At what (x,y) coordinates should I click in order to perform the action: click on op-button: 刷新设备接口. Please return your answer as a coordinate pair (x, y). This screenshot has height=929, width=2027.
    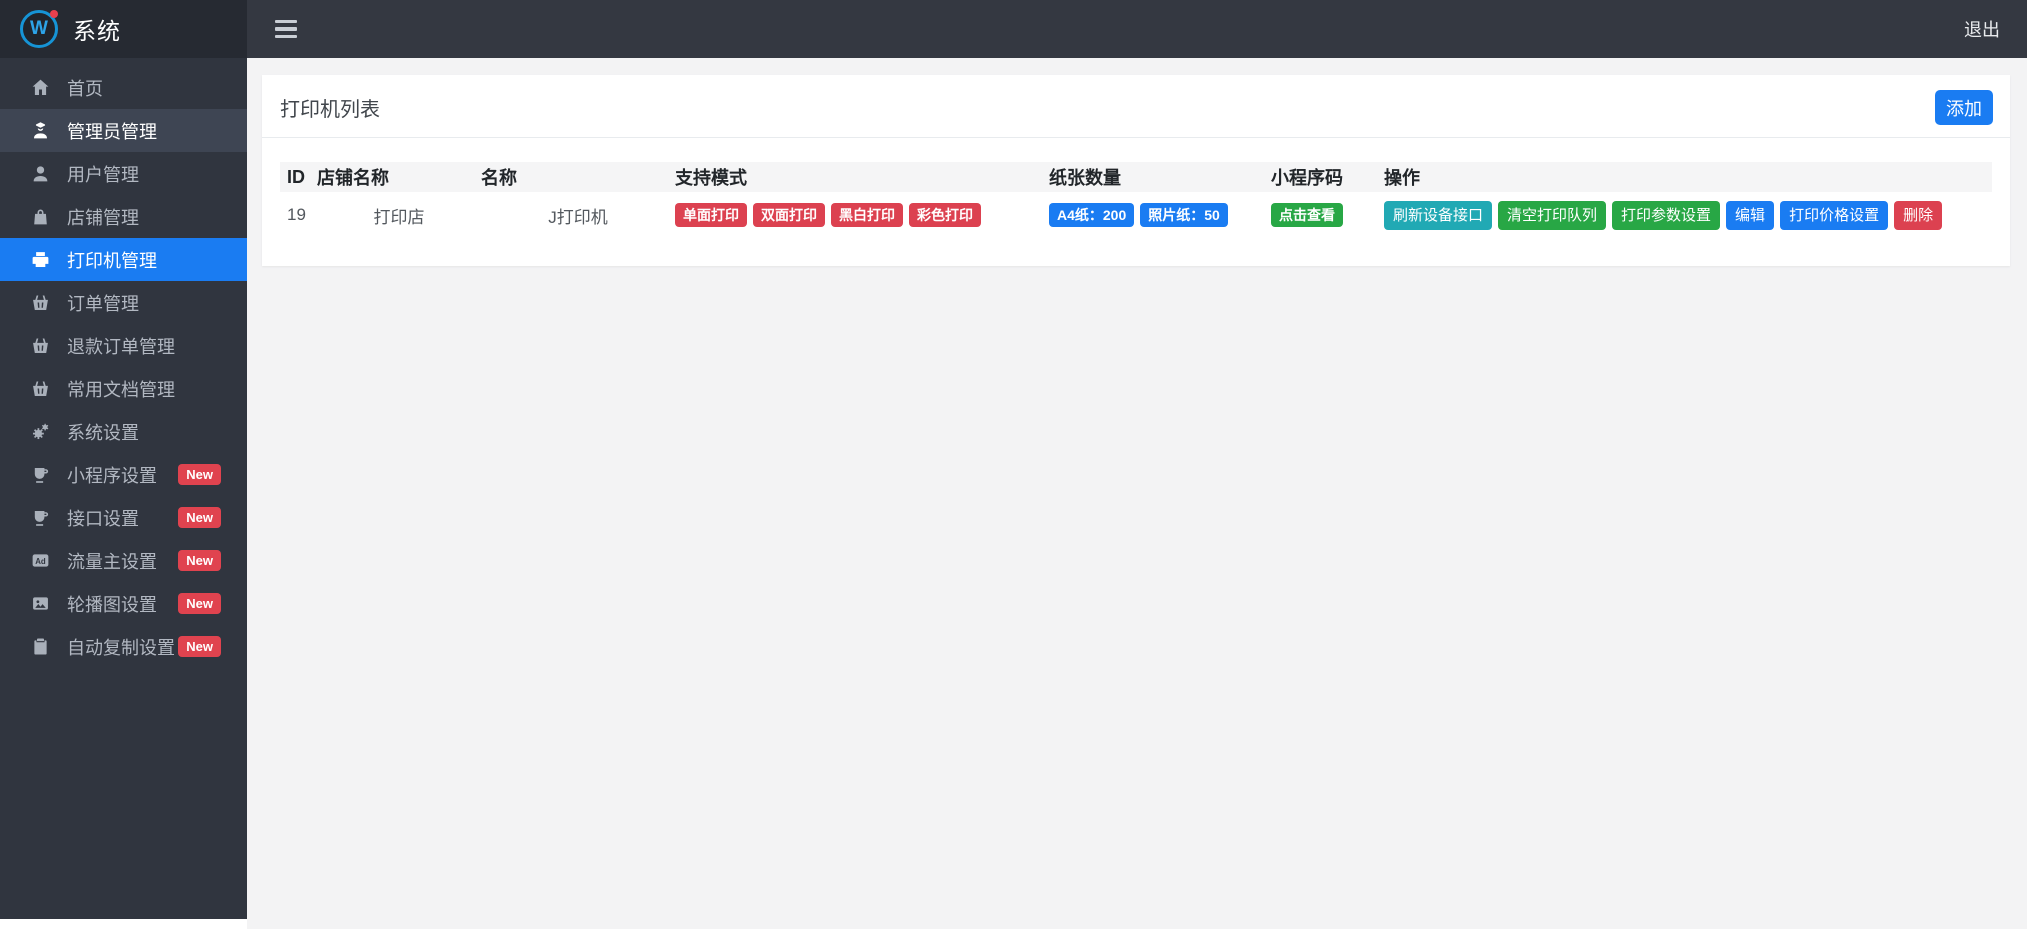
    Looking at the image, I should click on (1438, 215).